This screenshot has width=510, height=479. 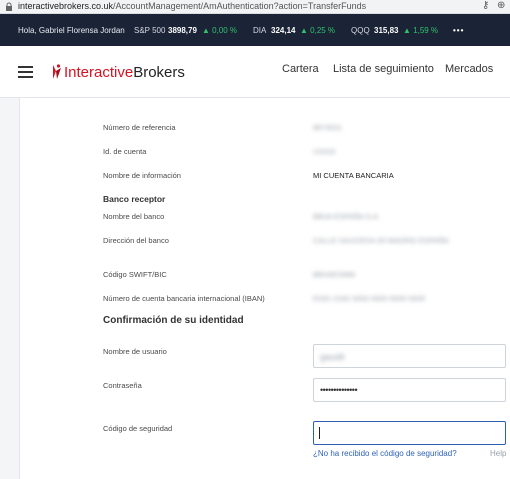 What do you see at coordinates (346, 216) in the screenshot?
I see `bank-name-value: BBVA ESPAÑA S.A.` at bounding box center [346, 216].